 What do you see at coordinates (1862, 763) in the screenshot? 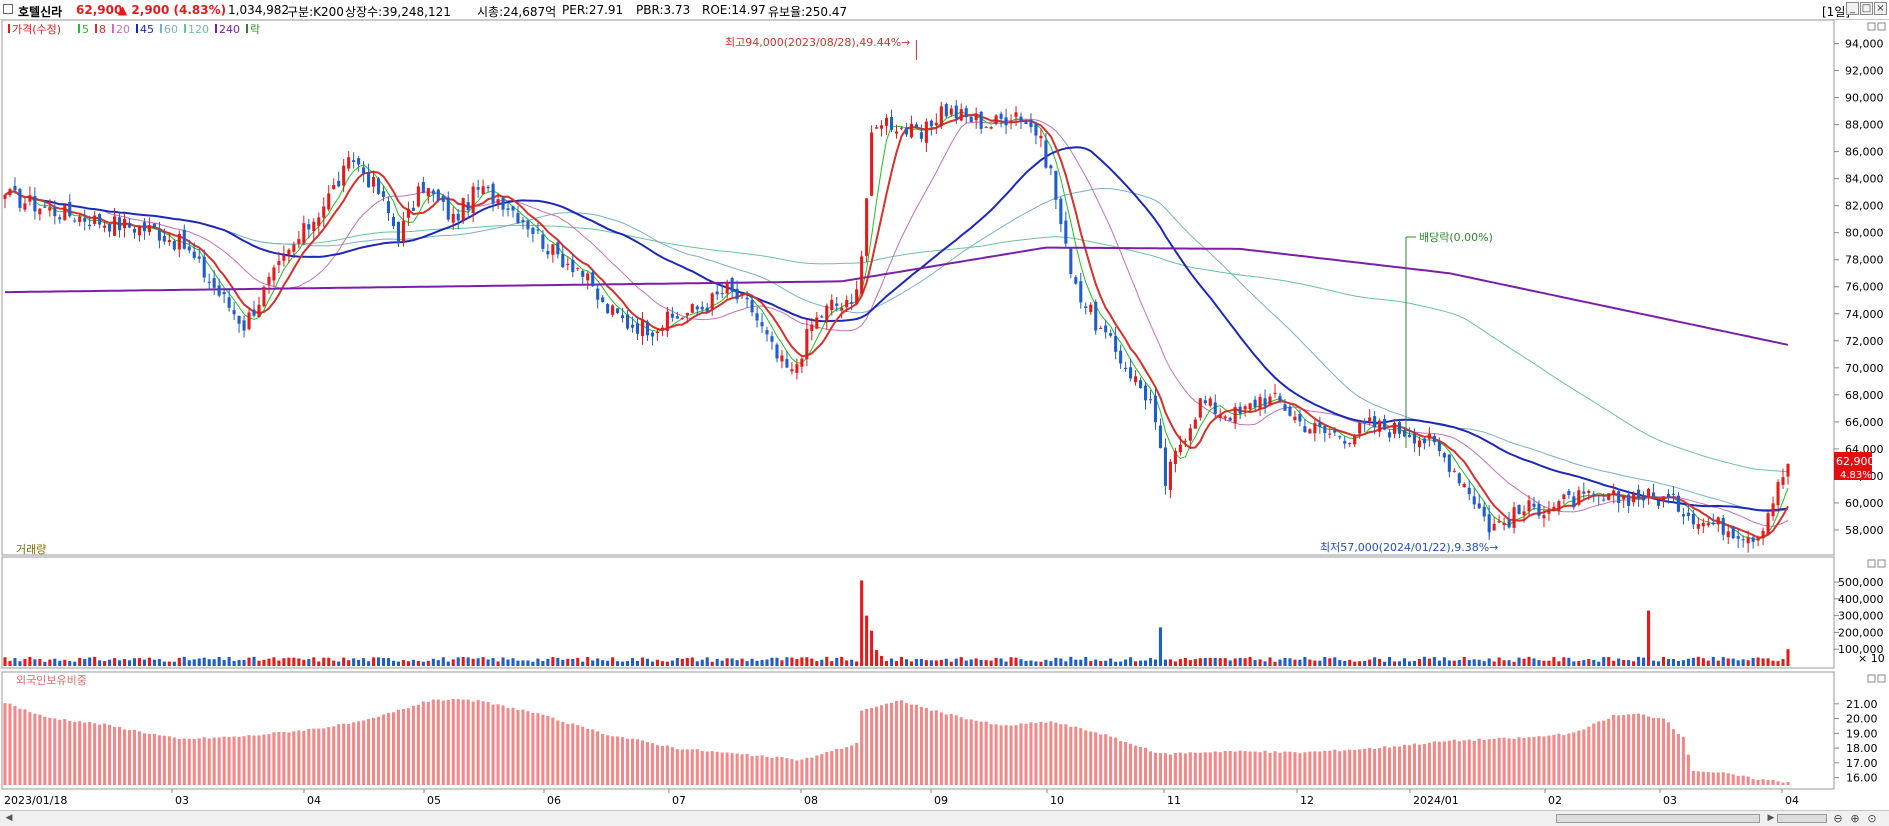
I see `foreign-tick-label: 17.00` at bounding box center [1862, 763].